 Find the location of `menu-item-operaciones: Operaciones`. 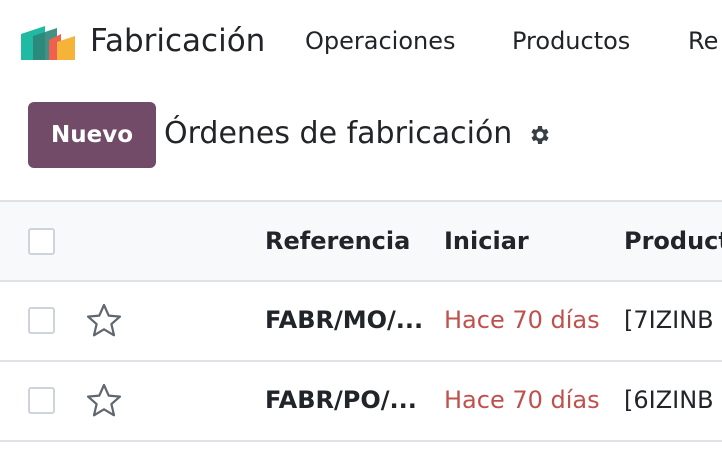

menu-item-operaciones: Operaciones is located at coordinates (380, 41).